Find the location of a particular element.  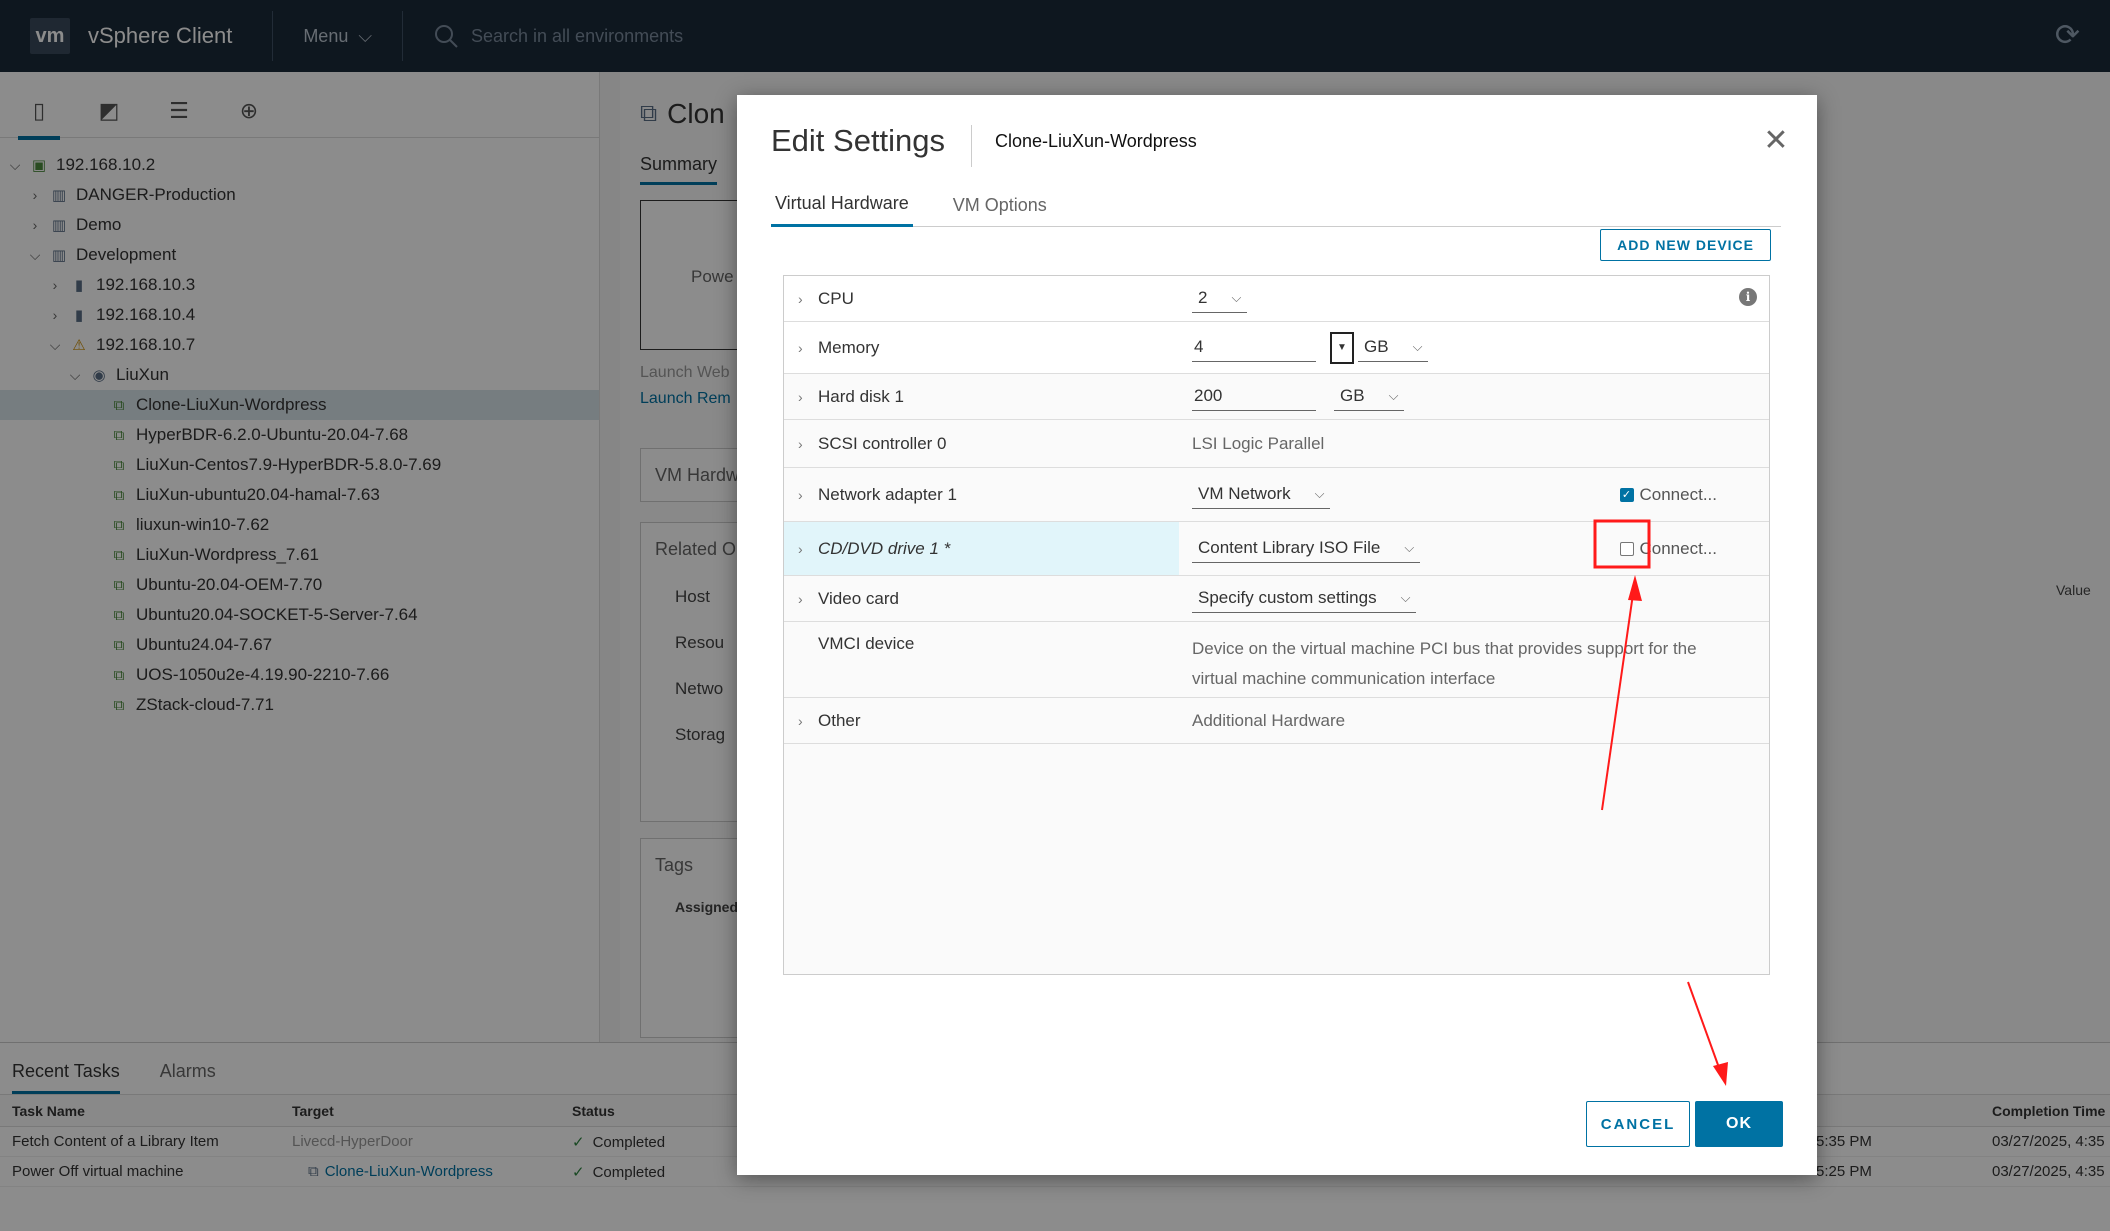

network-value: VM Network ⌵ is located at coordinates (1261, 494).